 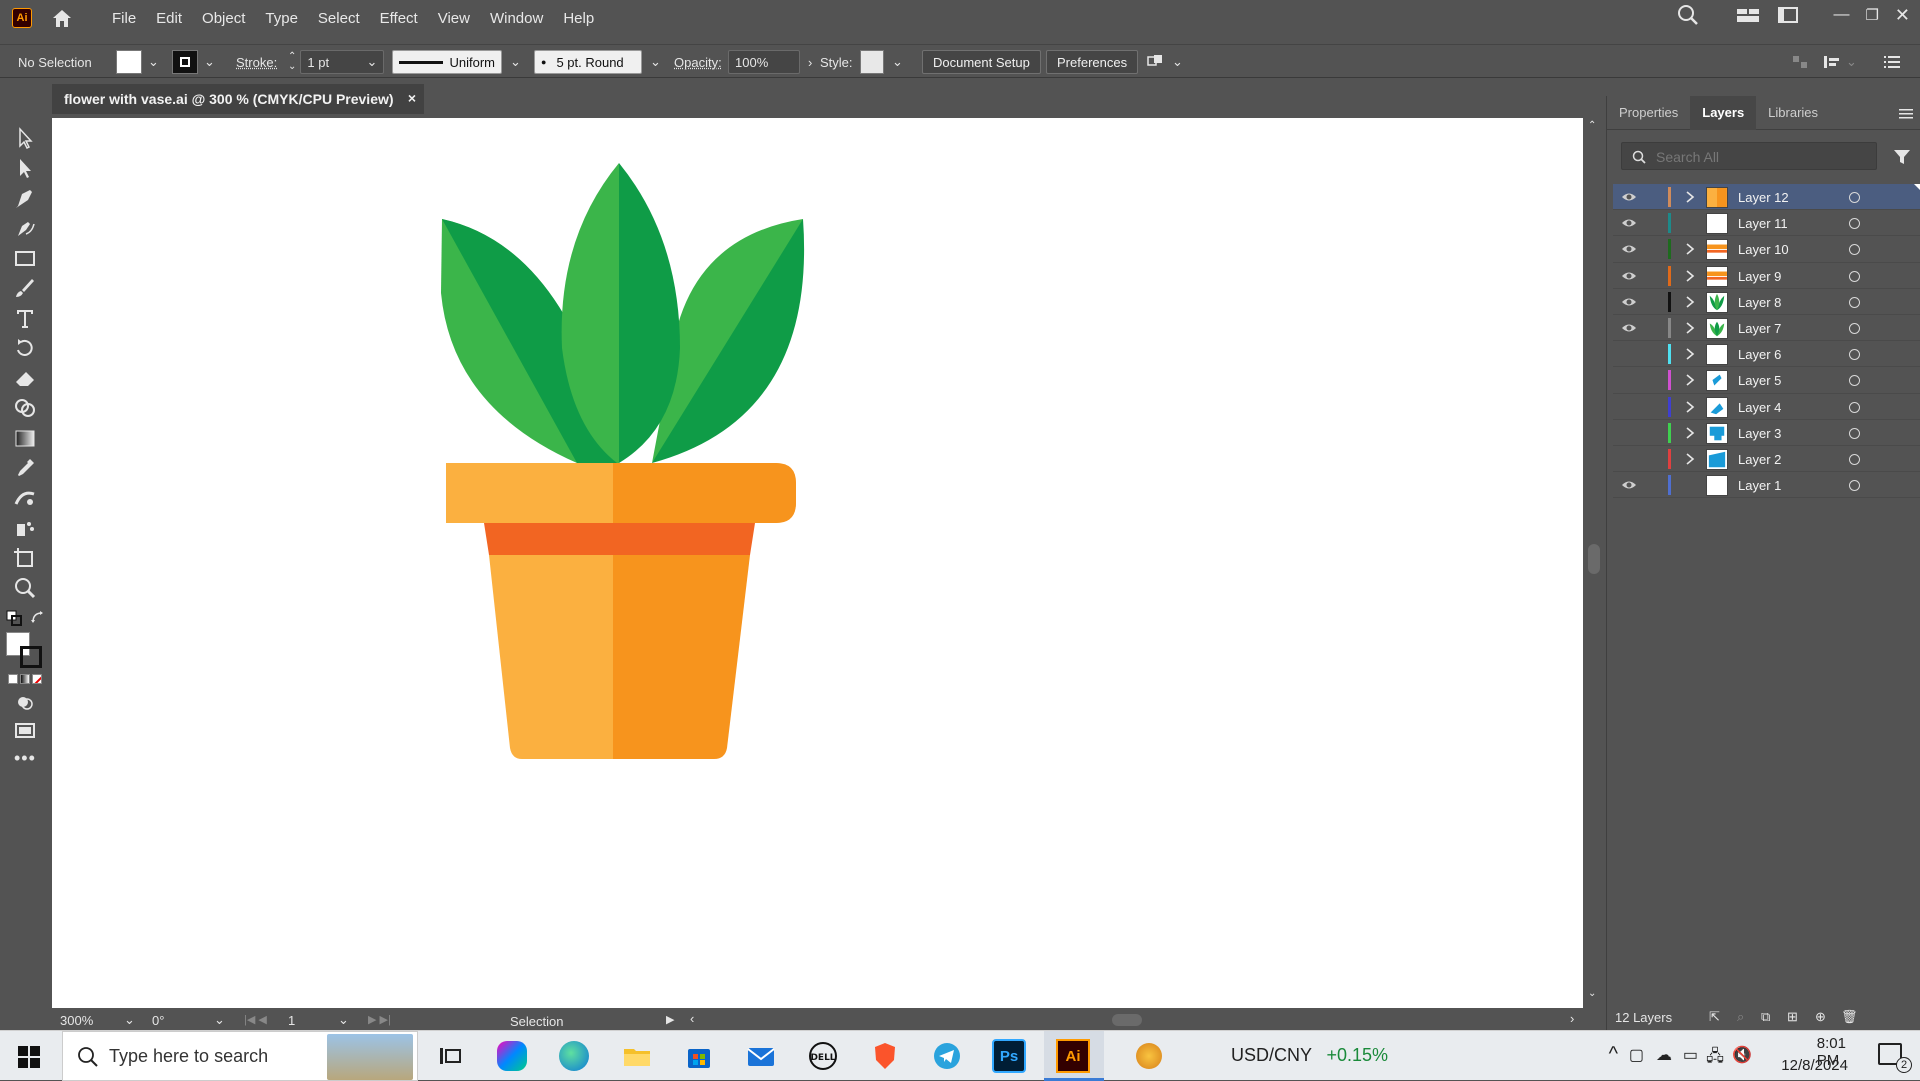 I want to click on more-tools-icon: •••, so click(x=25, y=758).